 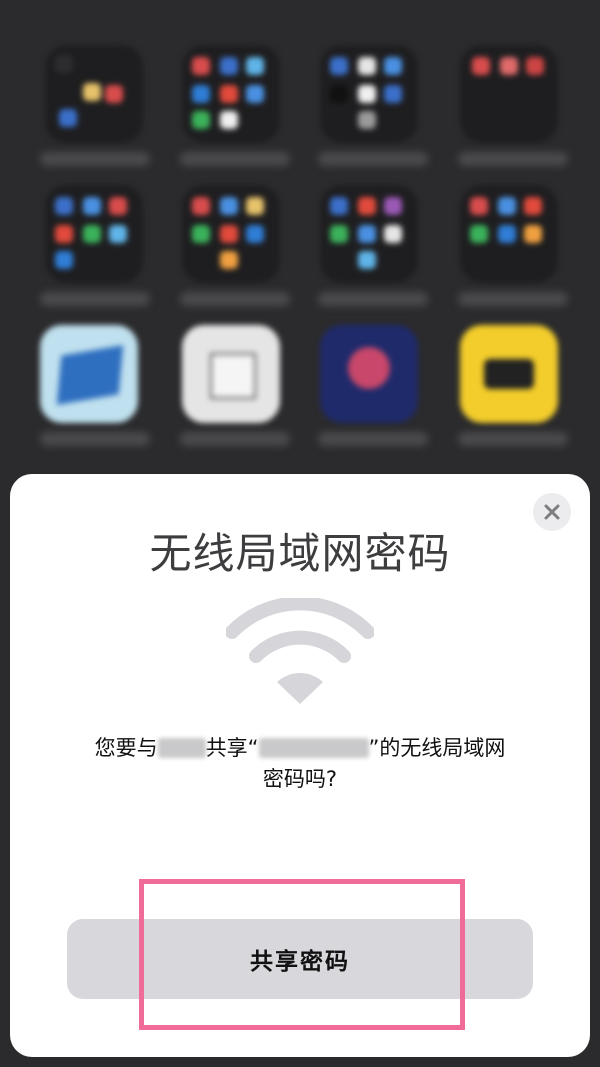 I want to click on wifi-icon, so click(x=300, y=651).